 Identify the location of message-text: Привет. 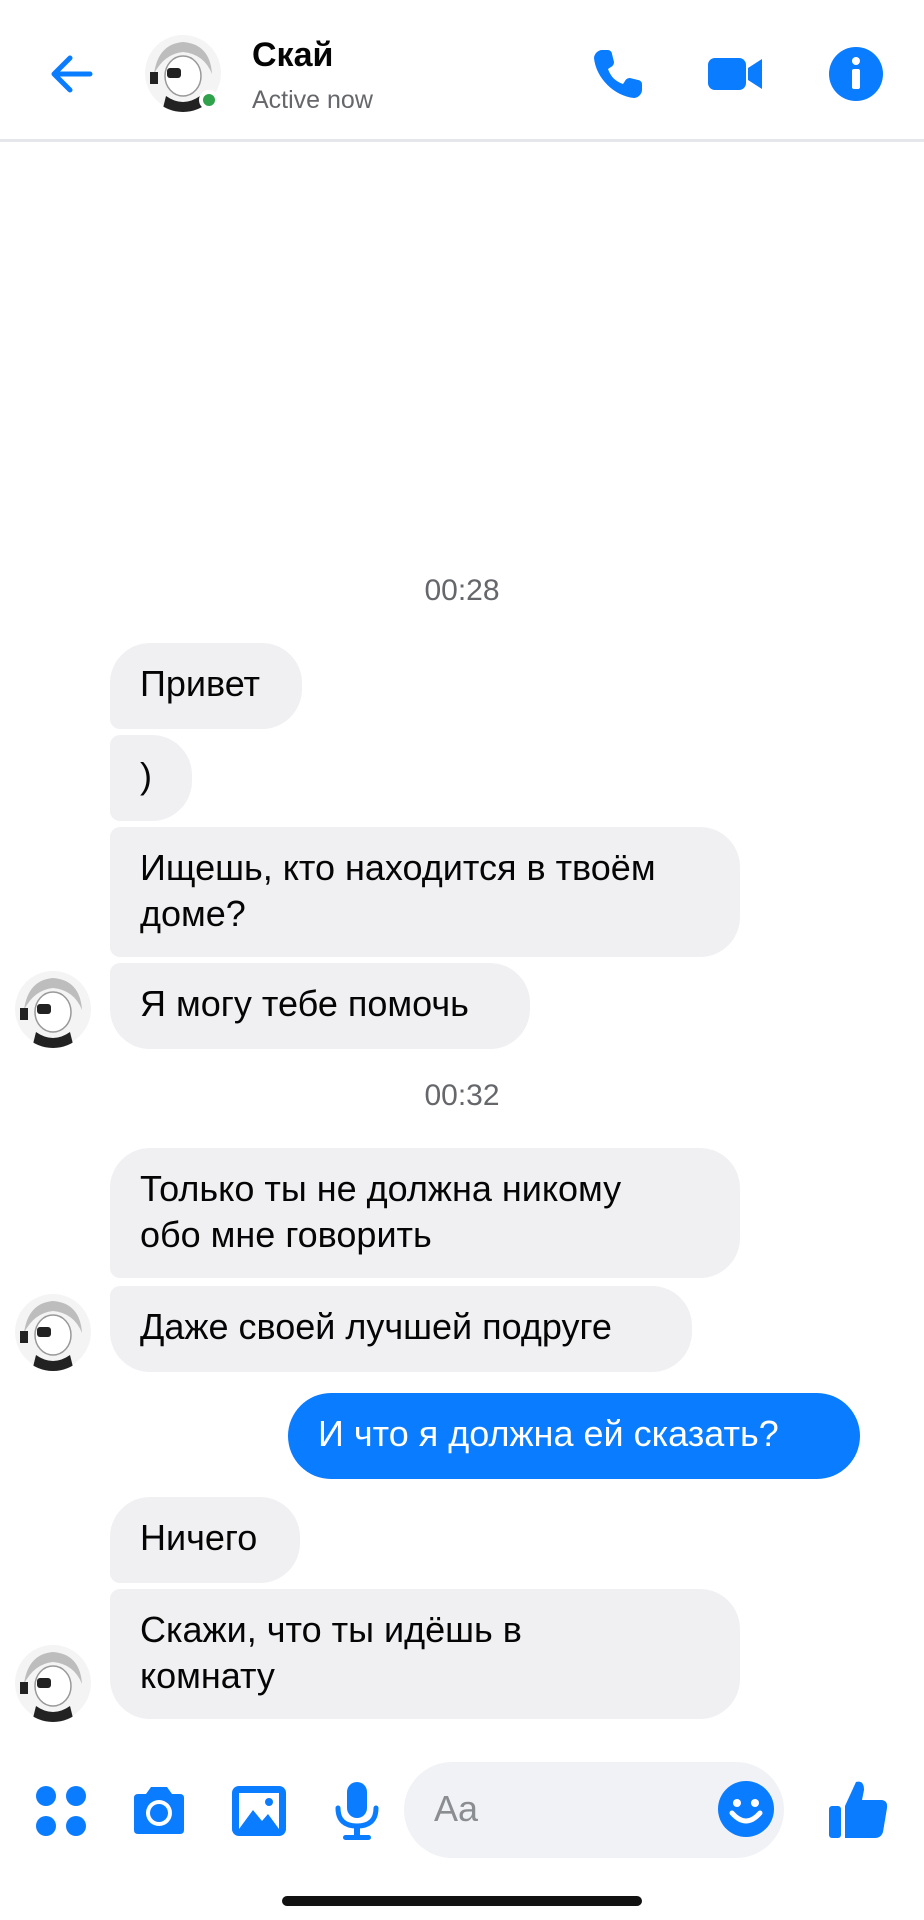
(200, 683).